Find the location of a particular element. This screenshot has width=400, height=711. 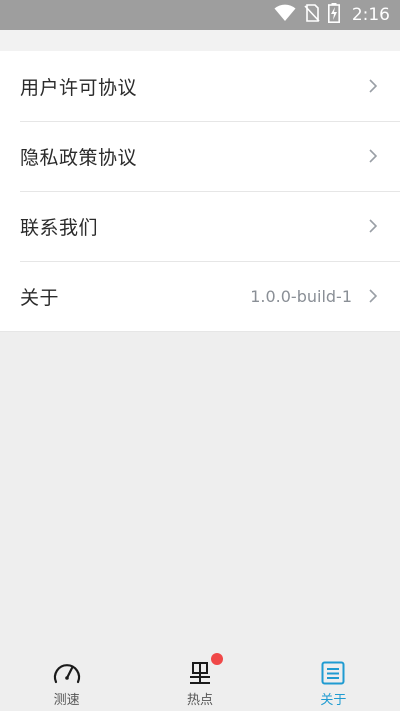

notification-badge is located at coordinates (216, 659).